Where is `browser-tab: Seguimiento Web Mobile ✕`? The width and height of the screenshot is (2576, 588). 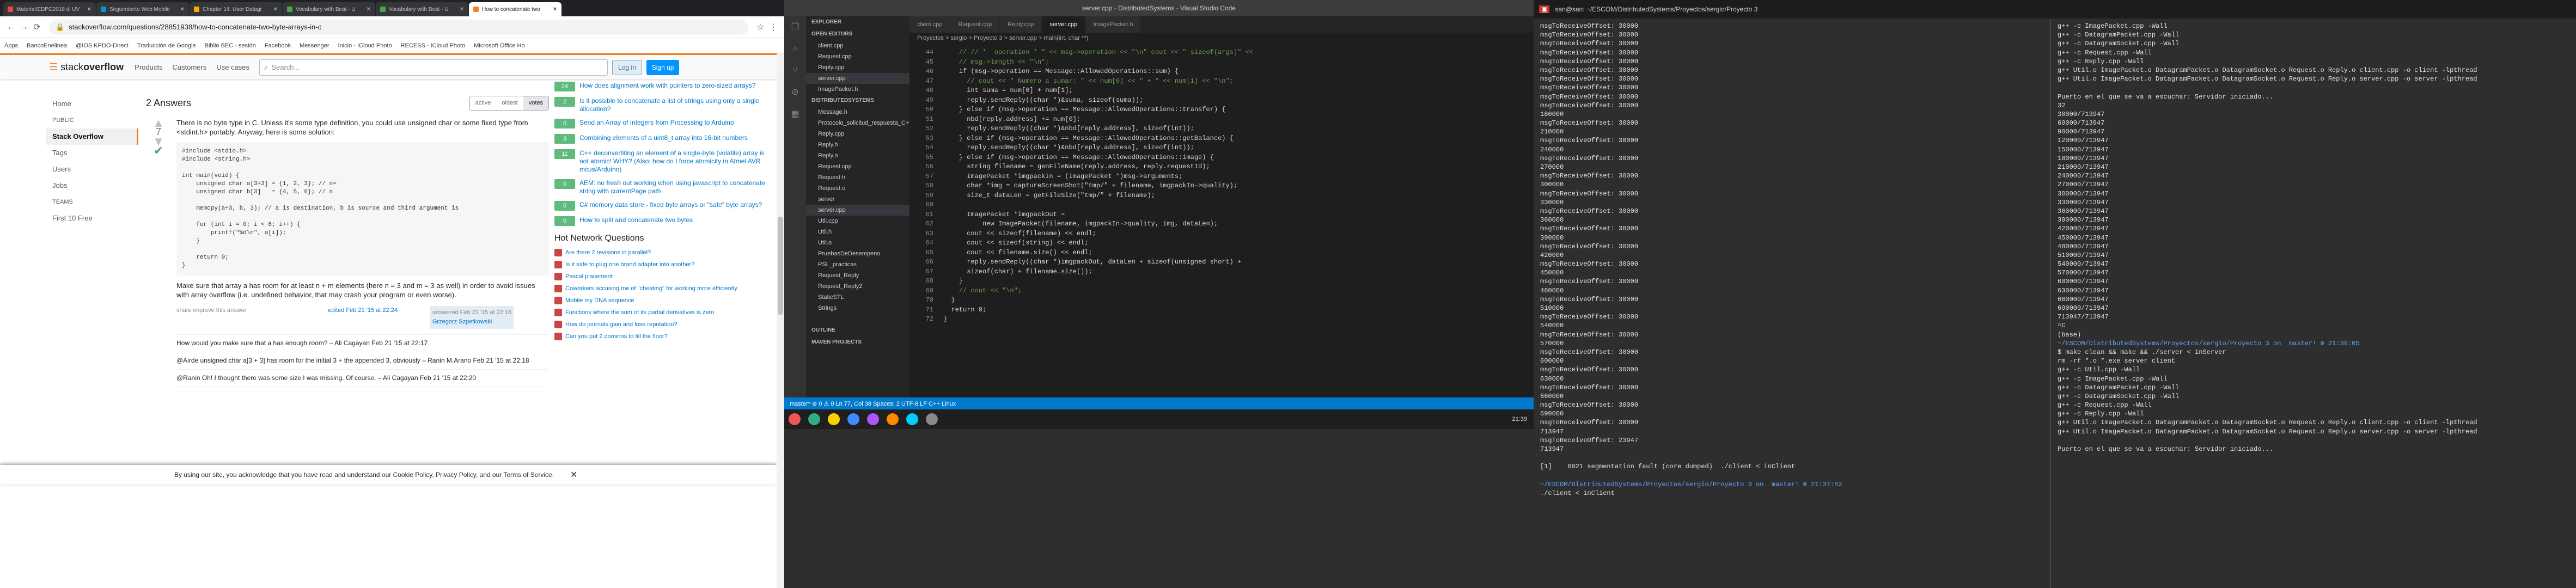
browser-tab: Seguimiento Web Mobile ✕ is located at coordinates (142, 9).